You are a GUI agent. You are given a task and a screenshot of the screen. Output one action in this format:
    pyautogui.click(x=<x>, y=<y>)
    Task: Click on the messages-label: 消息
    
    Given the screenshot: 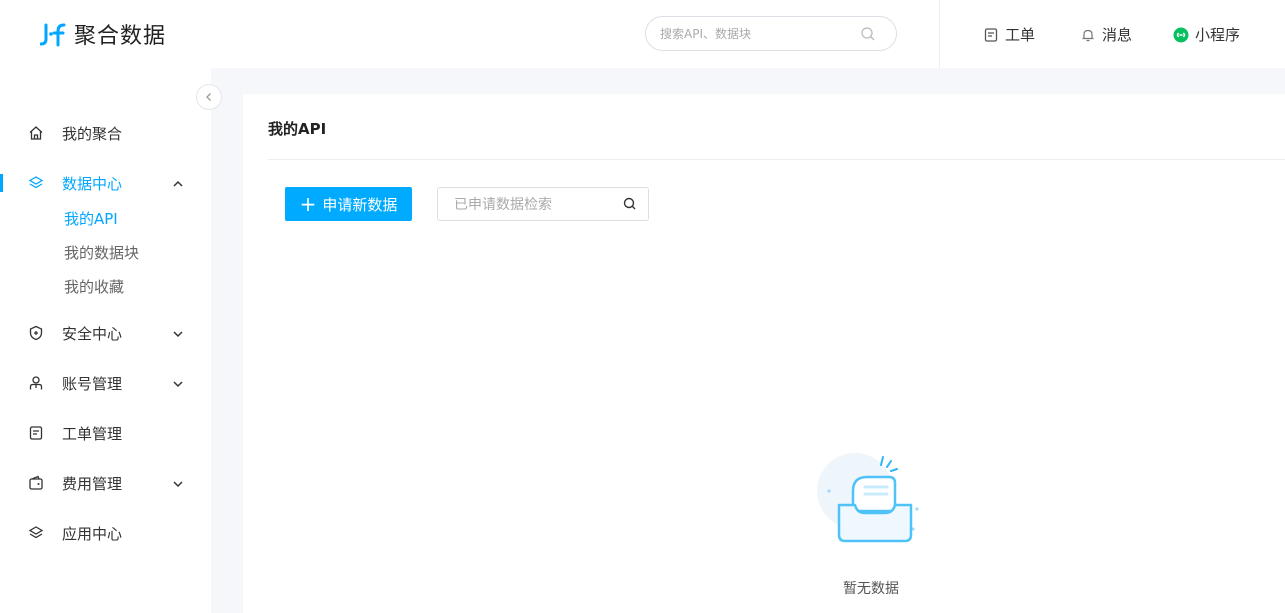 What is the action you would take?
    pyautogui.click(x=1117, y=35)
    